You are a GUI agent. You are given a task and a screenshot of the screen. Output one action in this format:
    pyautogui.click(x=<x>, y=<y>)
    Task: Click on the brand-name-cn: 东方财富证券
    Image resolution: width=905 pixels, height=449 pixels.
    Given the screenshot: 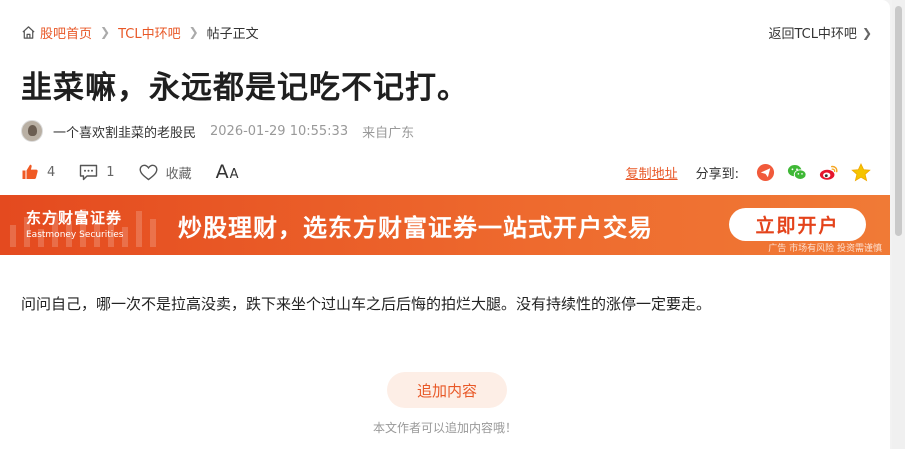 What is the action you would take?
    pyautogui.click(x=74, y=218)
    